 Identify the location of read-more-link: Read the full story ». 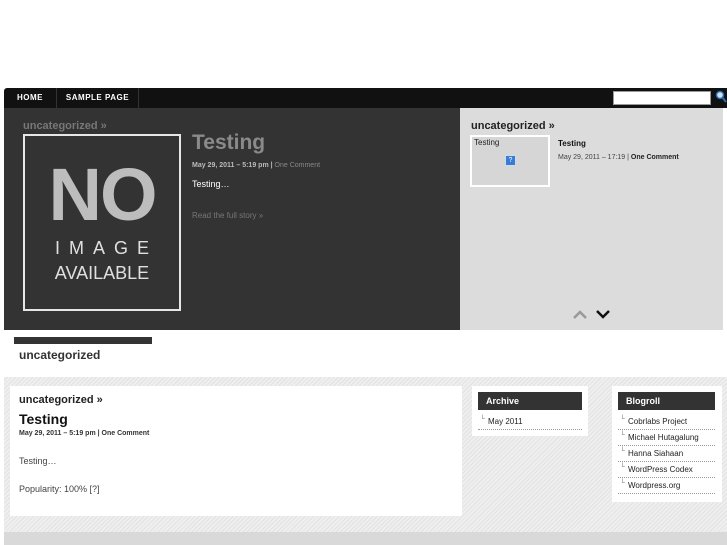
(227, 215).